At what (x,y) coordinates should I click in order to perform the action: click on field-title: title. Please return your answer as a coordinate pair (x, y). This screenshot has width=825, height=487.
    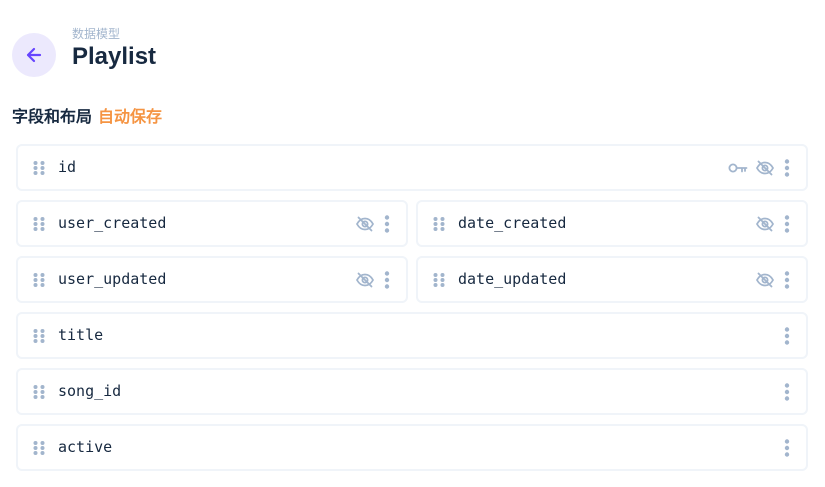
    Looking at the image, I should click on (412, 335).